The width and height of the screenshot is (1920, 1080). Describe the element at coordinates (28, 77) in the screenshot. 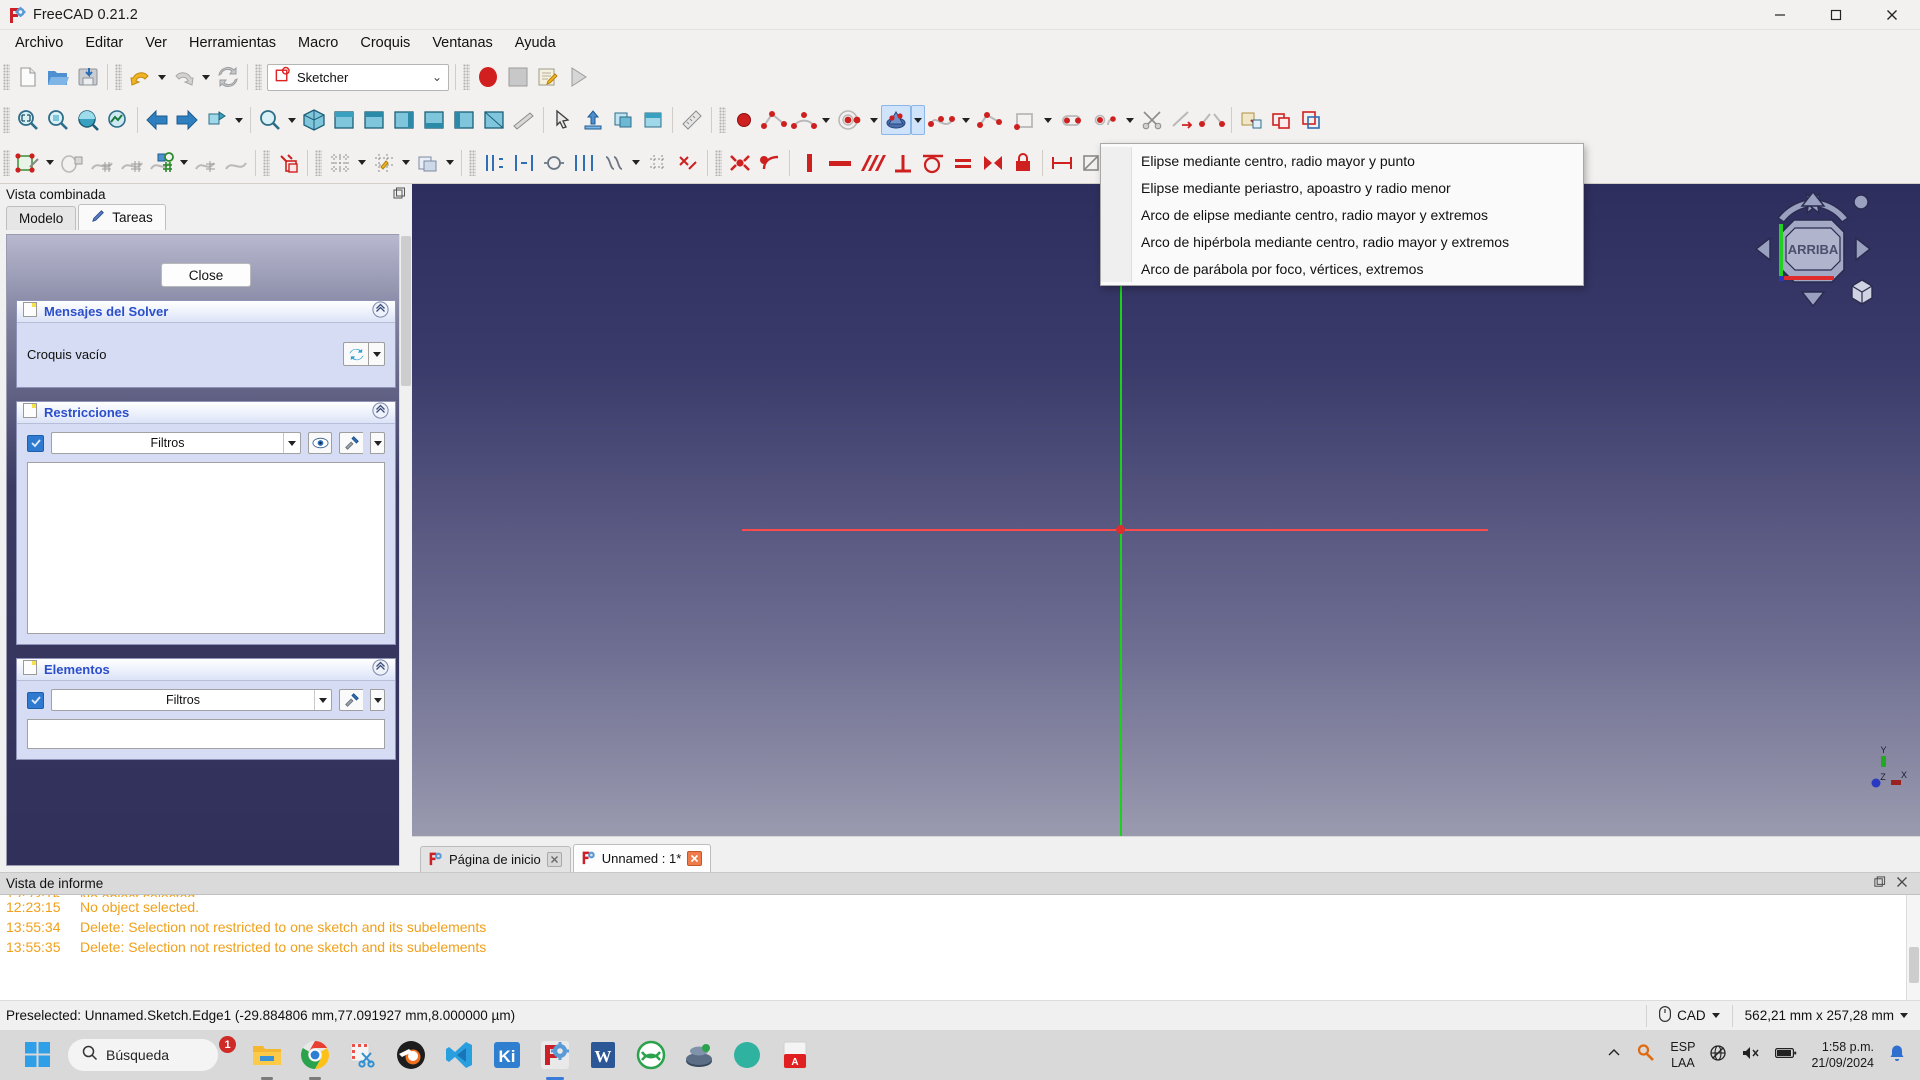

I see `new-document-button` at that location.